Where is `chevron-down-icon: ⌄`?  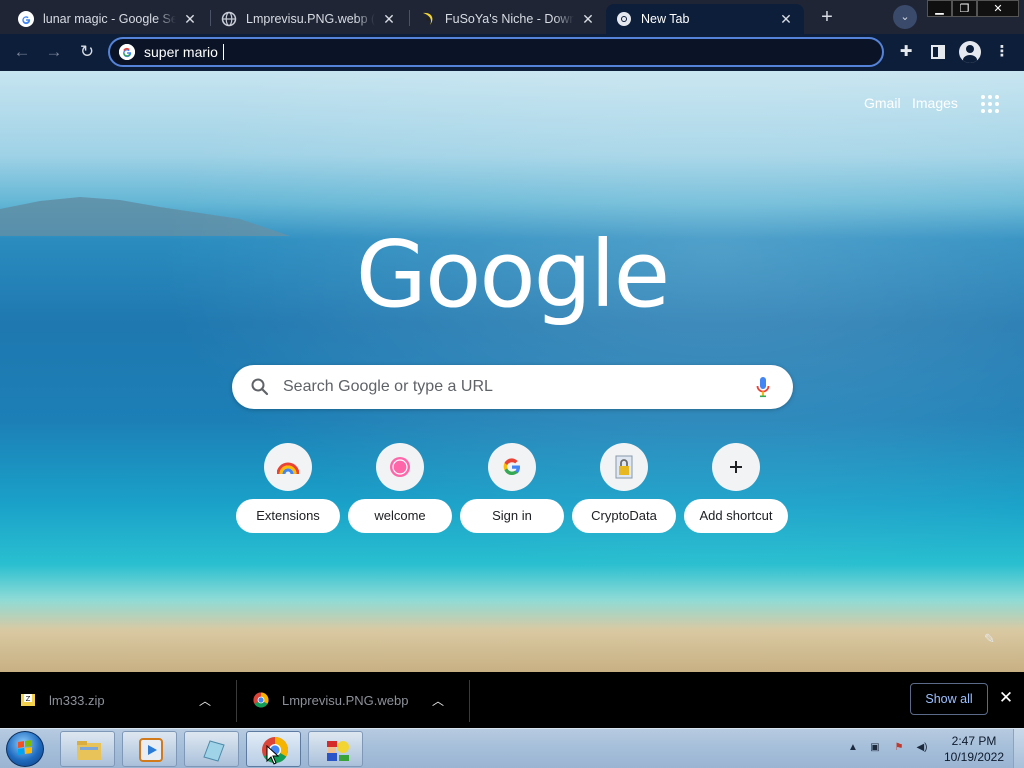
chevron-down-icon: ⌄ is located at coordinates (905, 17).